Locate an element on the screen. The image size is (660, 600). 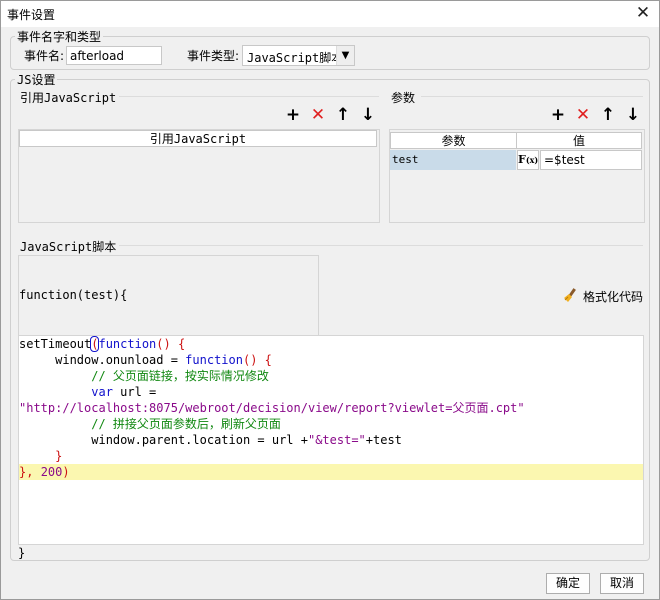
ref-js-column-header: 引用JavaScript is located at coordinates (198, 138).